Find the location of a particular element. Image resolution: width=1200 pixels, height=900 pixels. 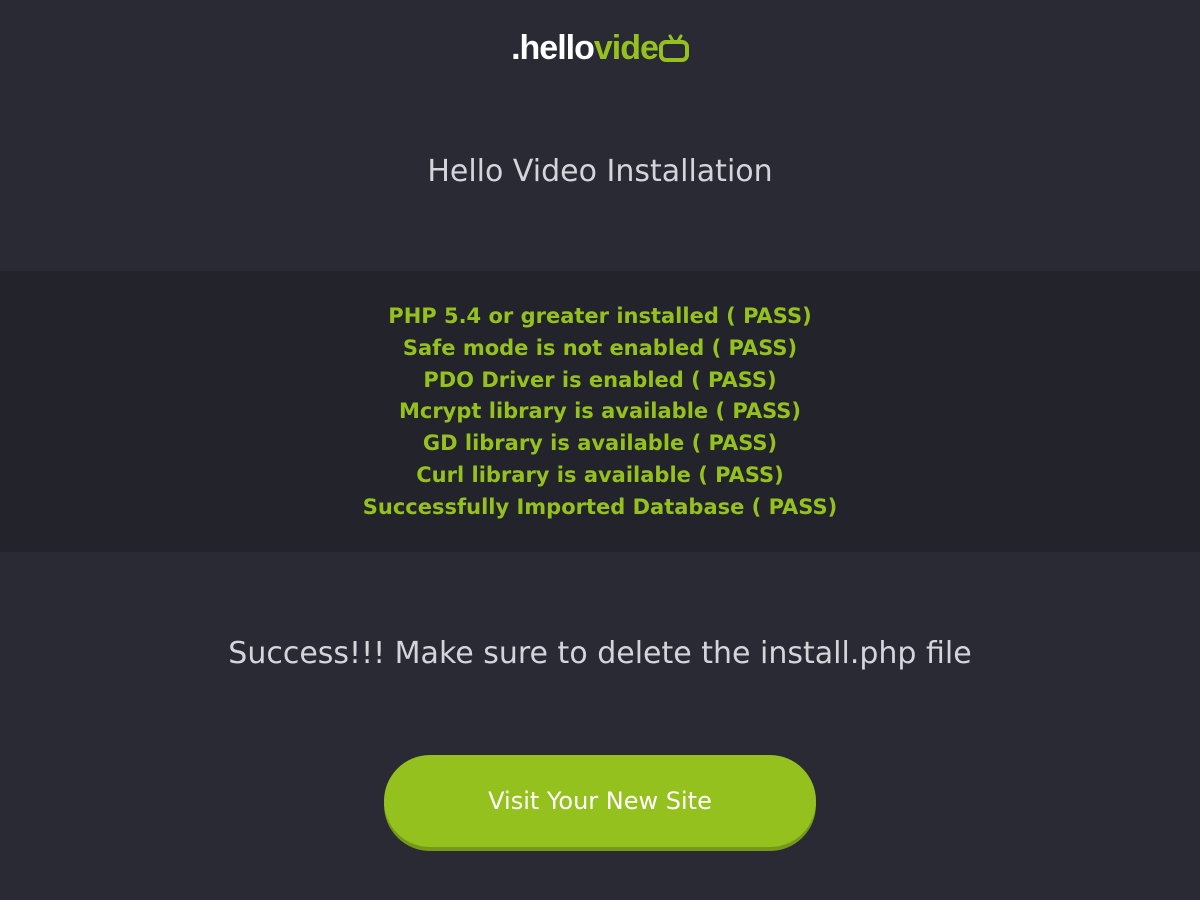

logo-text-hello: .hello is located at coordinates (553, 48).